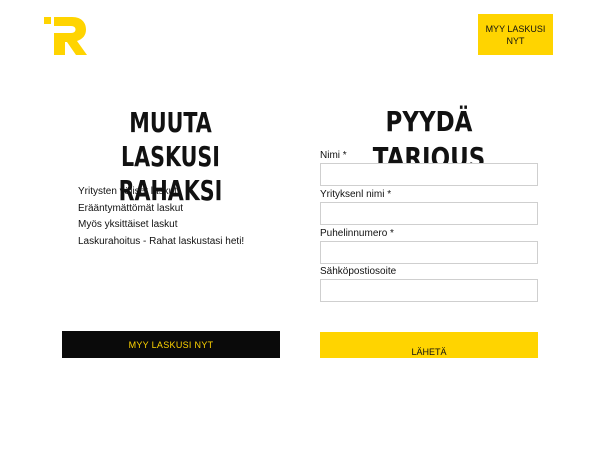  Describe the element at coordinates (429, 290) in the screenshot. I see `email-input` at that location.